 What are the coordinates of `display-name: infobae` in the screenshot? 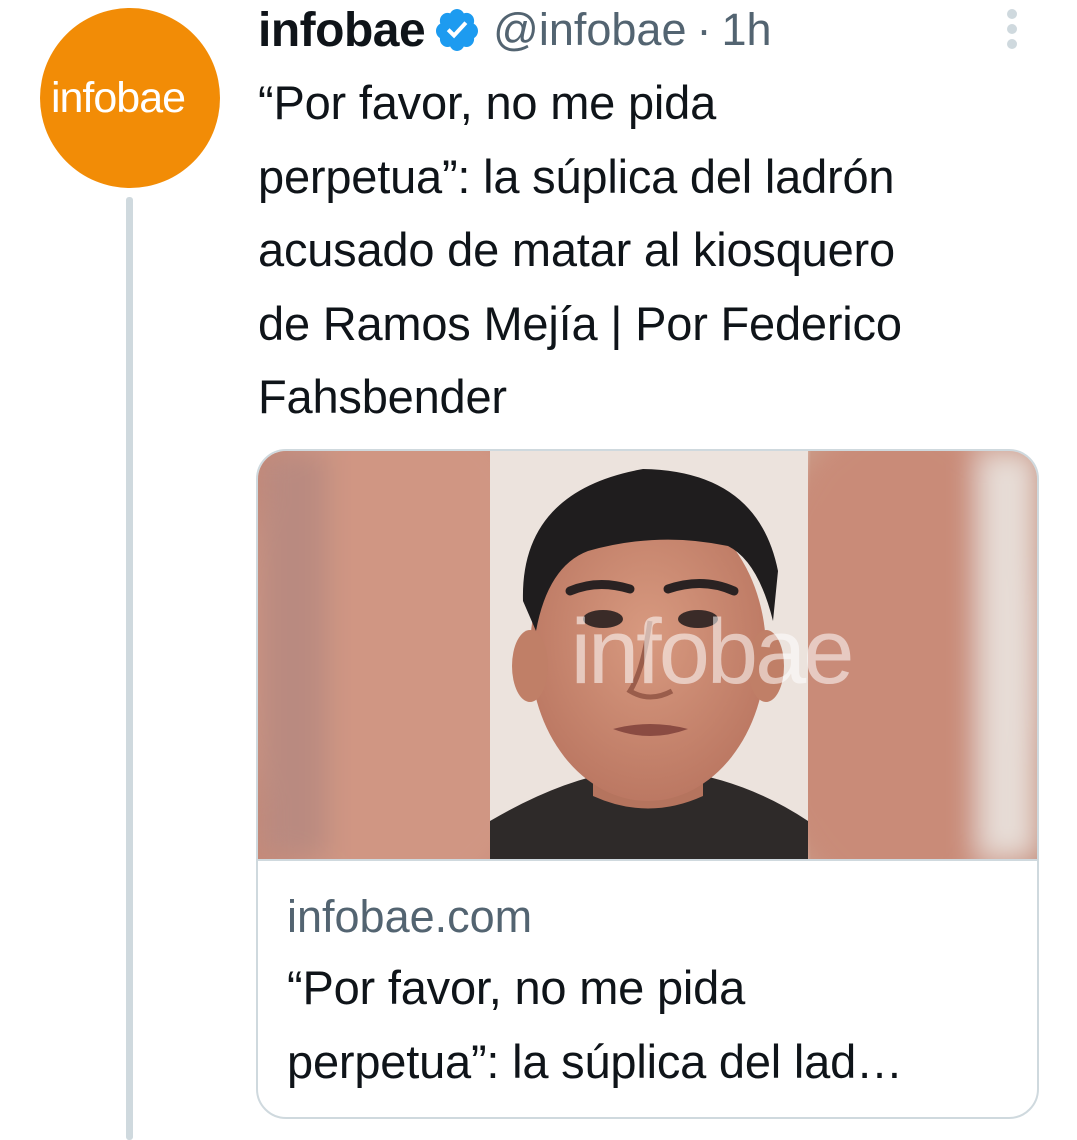 It's located at (342, 30).